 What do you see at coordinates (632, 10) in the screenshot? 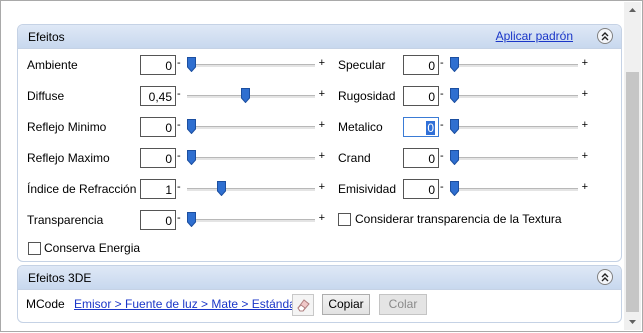
I see `scroll-up-arrow-icon` at bounding box center [632, 10].